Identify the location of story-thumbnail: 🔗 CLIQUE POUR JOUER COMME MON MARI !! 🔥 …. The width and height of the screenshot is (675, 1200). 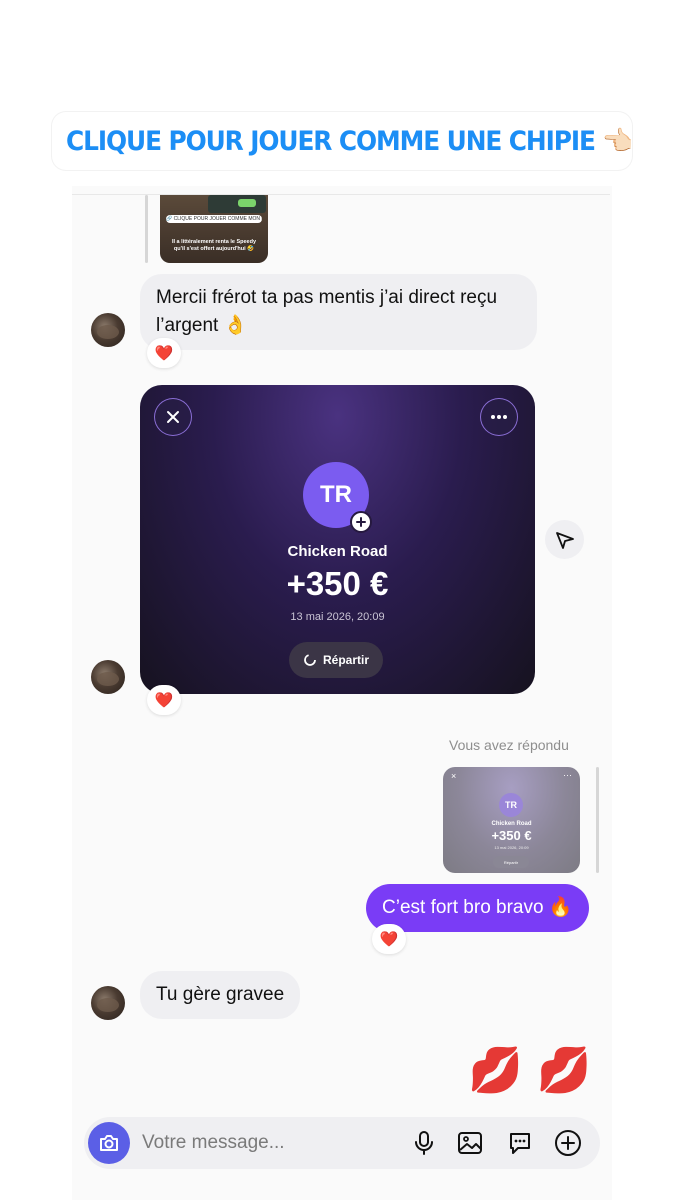
(214, 229).